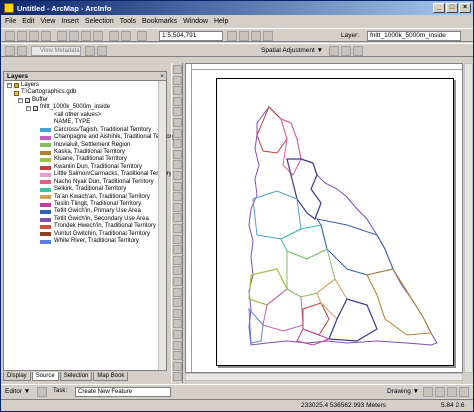 The image size is (474, 412). I want to click on zoom-in-icon, so click(177, 69).